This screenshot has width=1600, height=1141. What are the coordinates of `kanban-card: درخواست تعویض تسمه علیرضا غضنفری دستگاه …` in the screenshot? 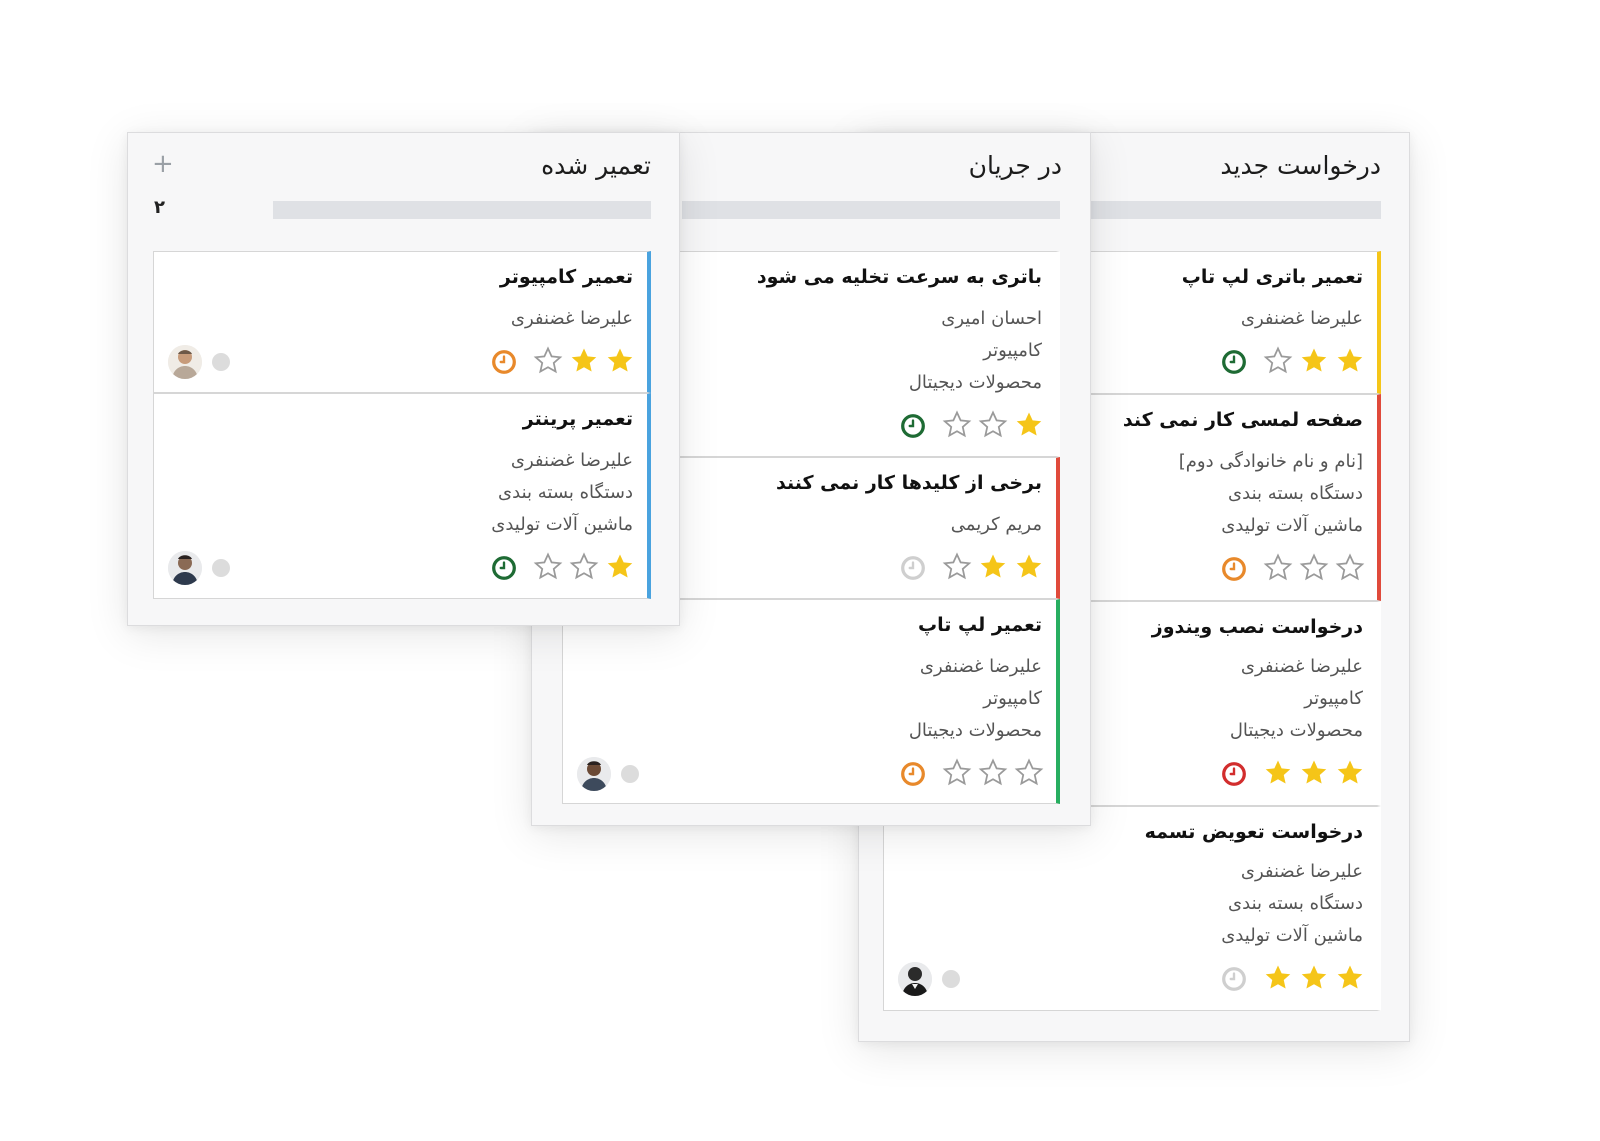 It's located at (1132, 908).